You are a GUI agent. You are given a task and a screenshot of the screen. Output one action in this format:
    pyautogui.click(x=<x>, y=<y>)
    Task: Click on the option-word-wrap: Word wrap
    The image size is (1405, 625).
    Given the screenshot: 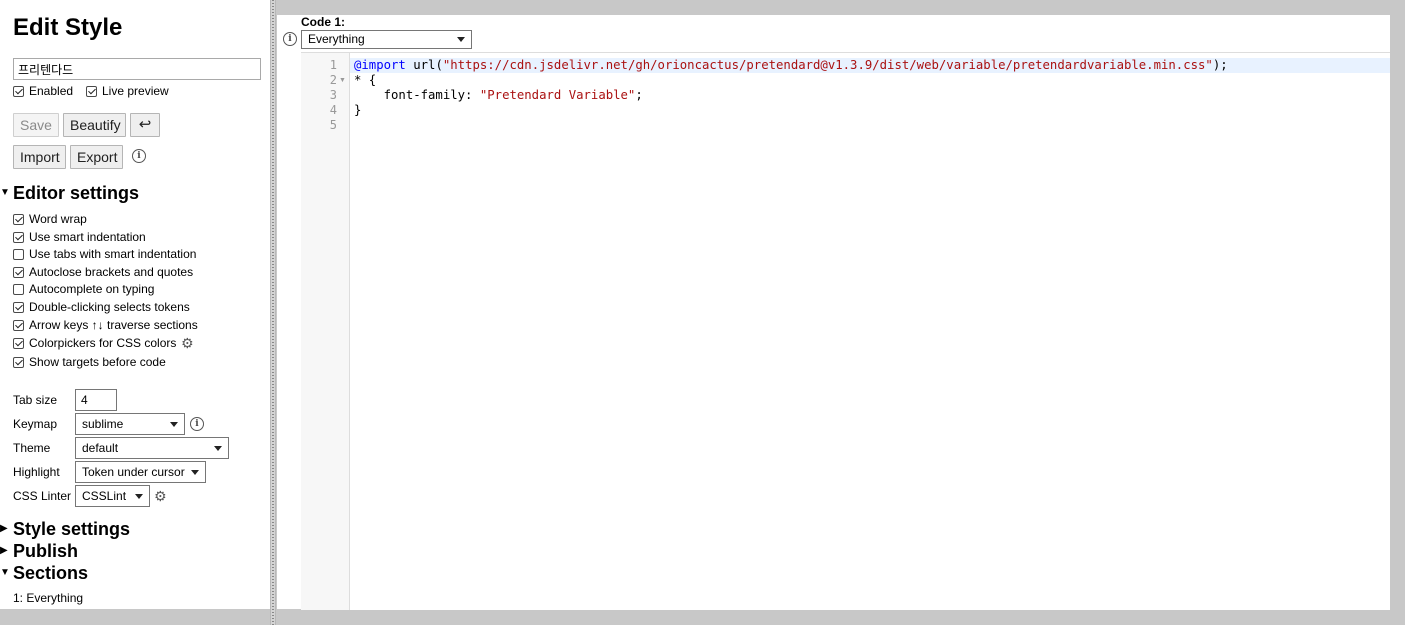 What is the action you would take?
    pyautogui.click(x=50, y=219)
    